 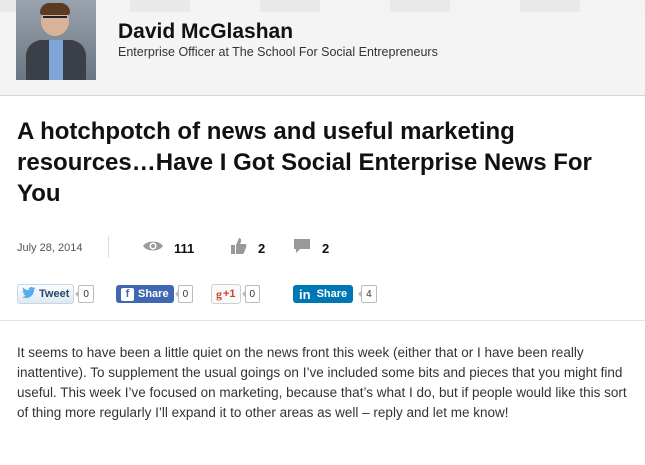 What do you see at coordinates (251, 294) in the screenshot?
I see `gplus-count: 0` at bounding box center [251, 294].